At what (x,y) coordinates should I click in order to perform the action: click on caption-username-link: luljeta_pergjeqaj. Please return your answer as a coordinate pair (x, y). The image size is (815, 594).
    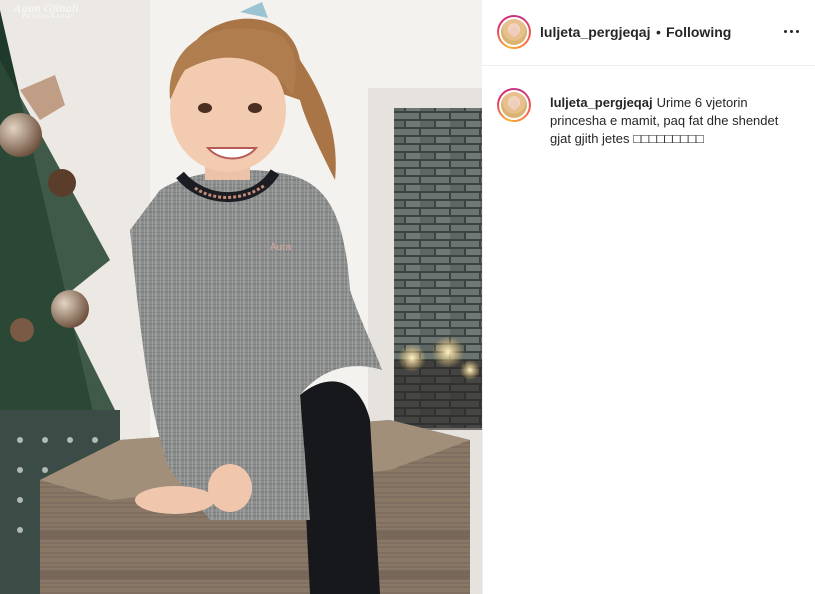
    Looking at the image, I should click on (601, 102).